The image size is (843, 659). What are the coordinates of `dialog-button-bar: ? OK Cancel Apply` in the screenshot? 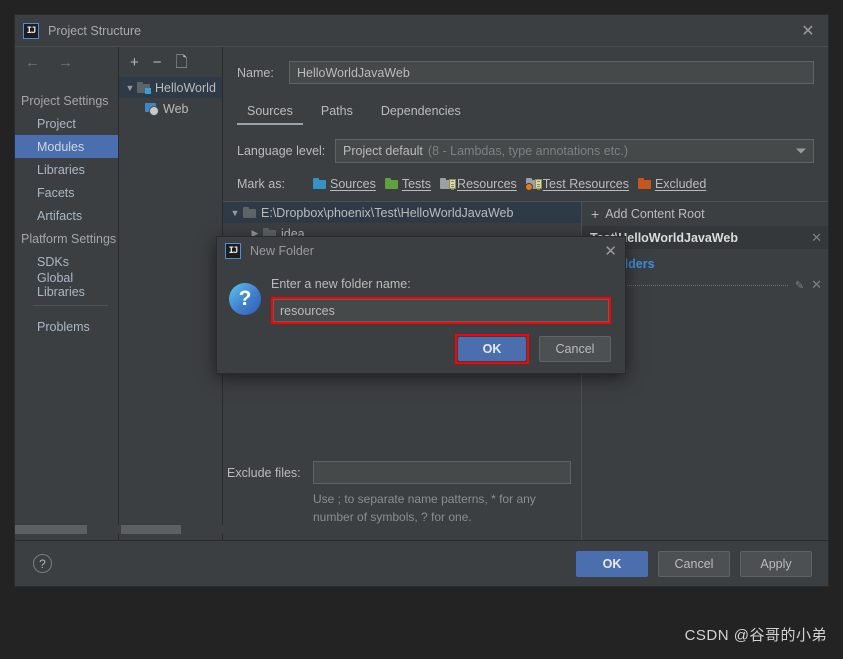 It's located at (421, 563).